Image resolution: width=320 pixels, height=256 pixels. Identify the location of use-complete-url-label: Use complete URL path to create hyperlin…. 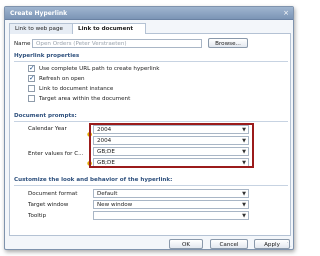
(99, 69).